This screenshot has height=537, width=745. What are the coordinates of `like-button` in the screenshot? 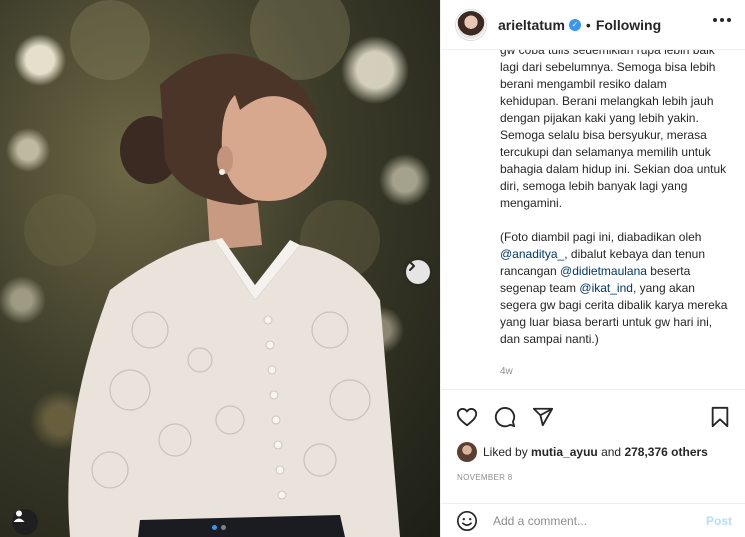 It's located at (467, 417).